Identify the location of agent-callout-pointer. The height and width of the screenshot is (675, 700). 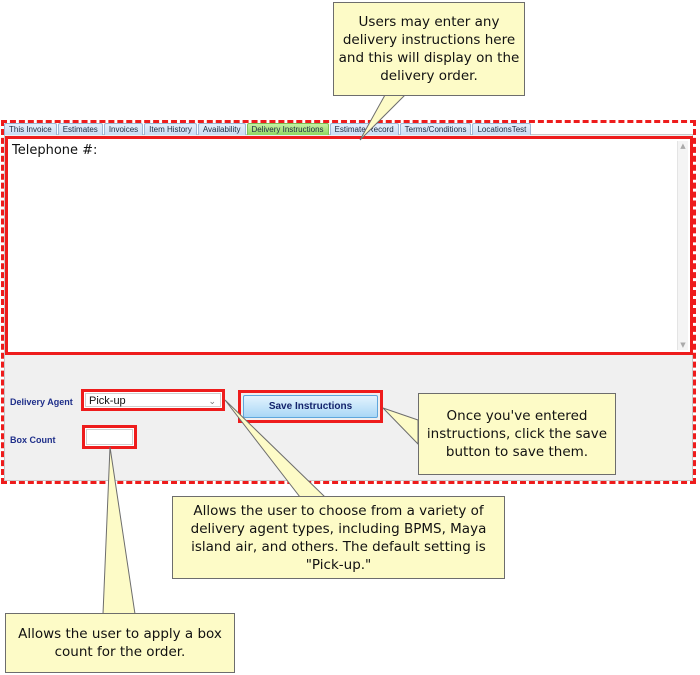
(275, 448).